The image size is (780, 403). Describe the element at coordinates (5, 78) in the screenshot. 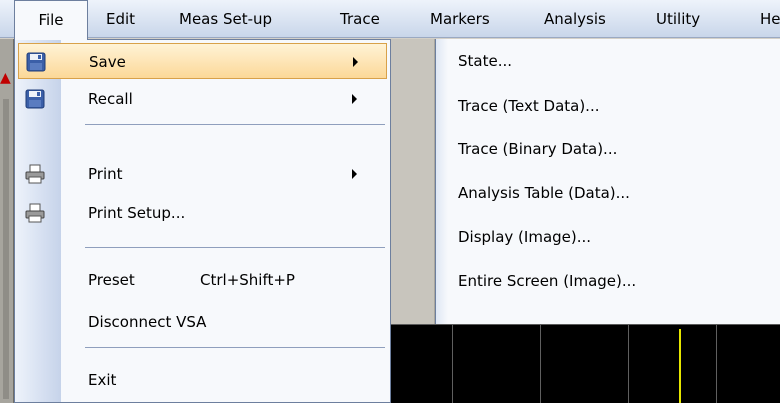

I see `marker-indicator-icon: ▲` at that location.